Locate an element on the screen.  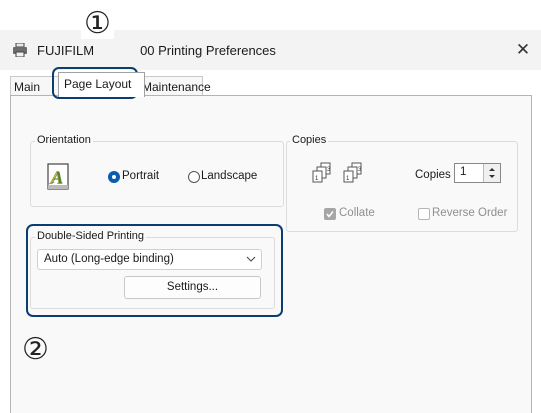
copies-group-label: Copies is located at coordinates (309, 140).